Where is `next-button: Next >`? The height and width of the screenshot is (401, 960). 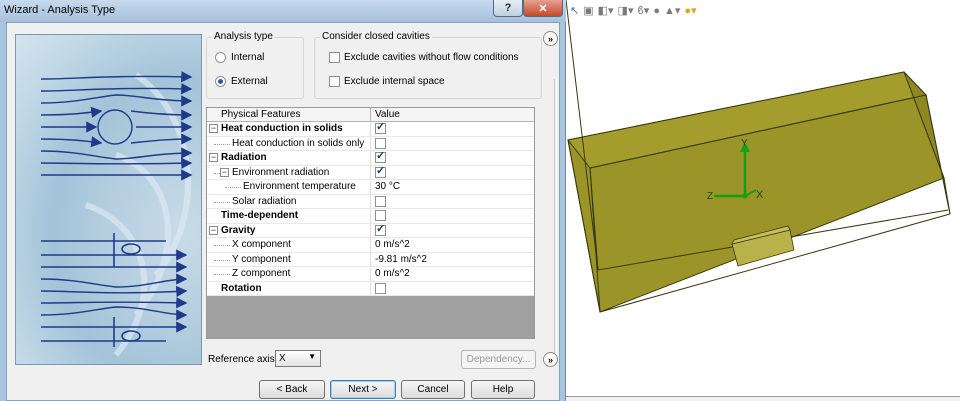 next-button: Next > is located at coordinates (363, 389).